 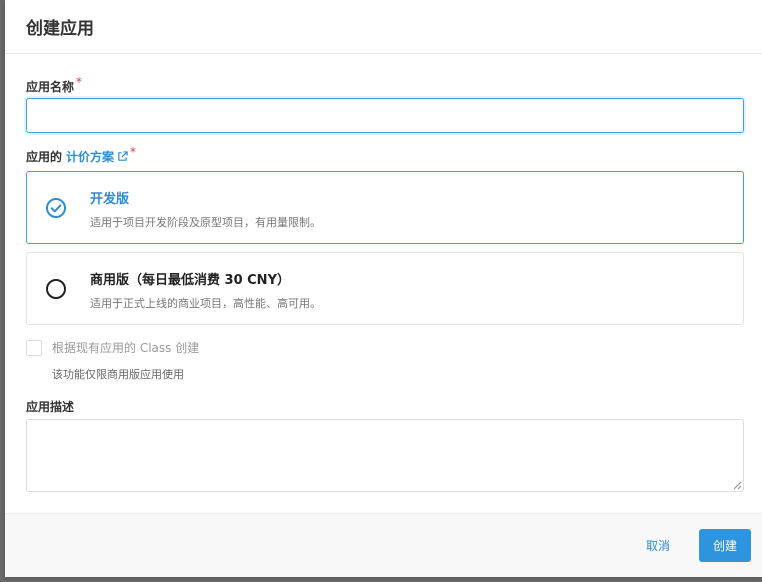 I want to click on create-from-class-label: 根据现有应用的 Class 创建, so click(x=126, y=348).